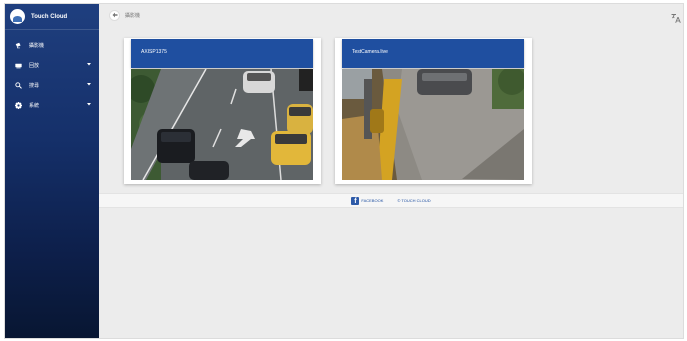 The image size is (687, 341). Describe the element at coordinates (52, 85) in the screenshot. I see `sidebar-item-search: 搜尋` at that location.